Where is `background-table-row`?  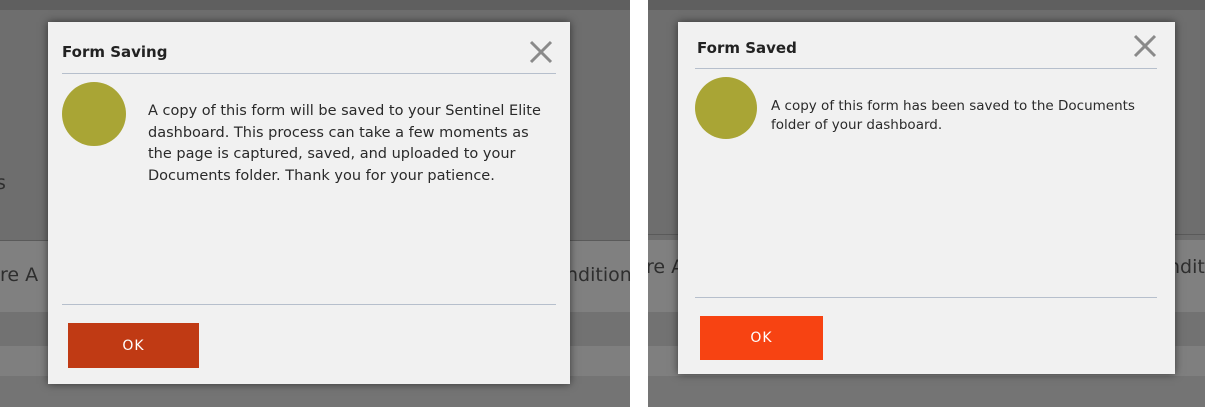
background-table-row is located at coordinates (926, 391).